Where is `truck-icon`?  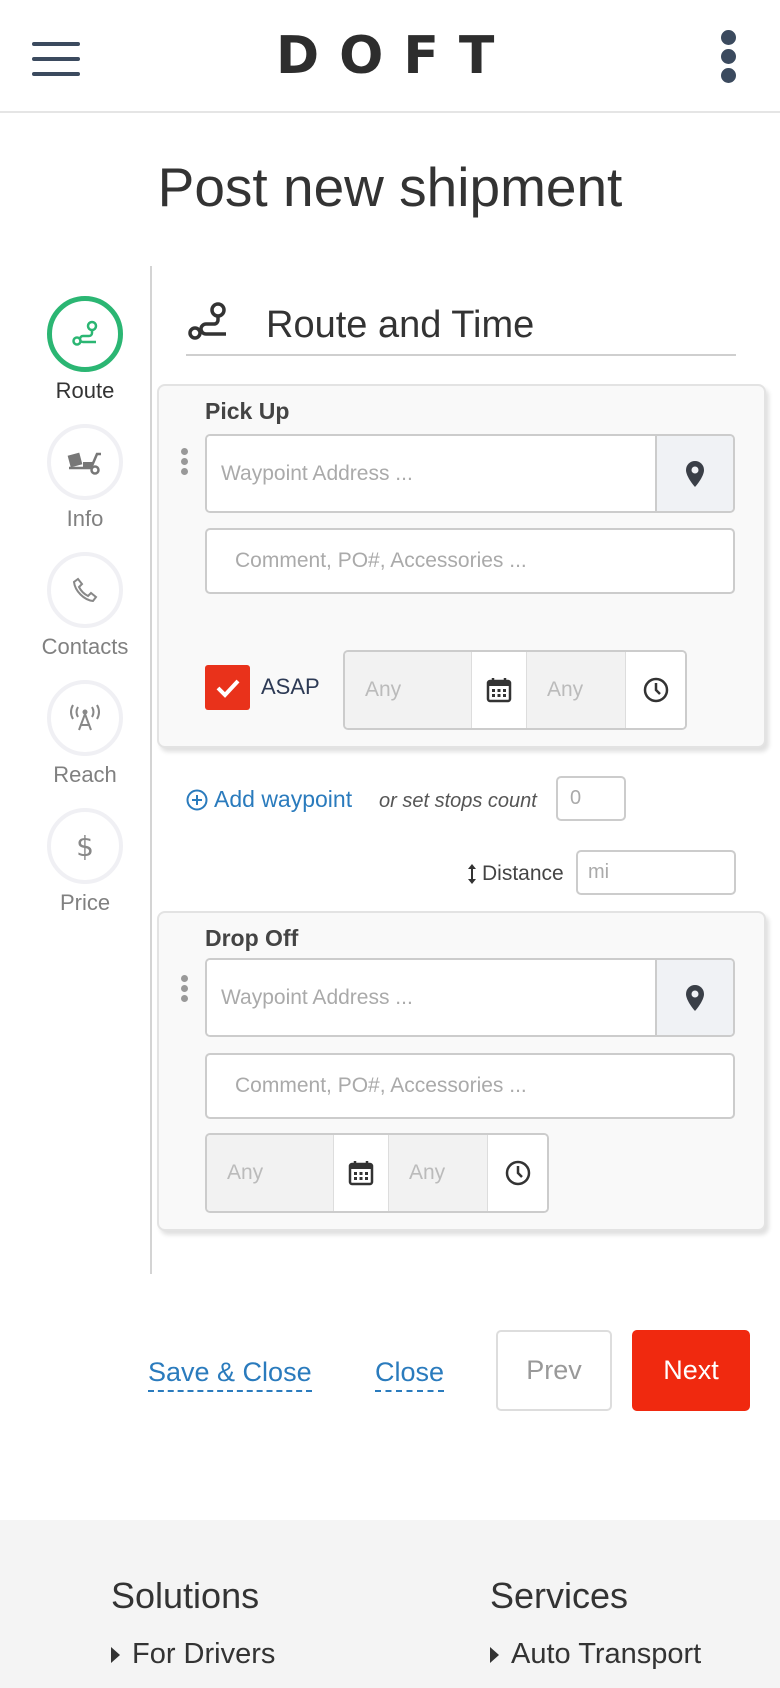
truck-icon is located at coordinates (85, 462).